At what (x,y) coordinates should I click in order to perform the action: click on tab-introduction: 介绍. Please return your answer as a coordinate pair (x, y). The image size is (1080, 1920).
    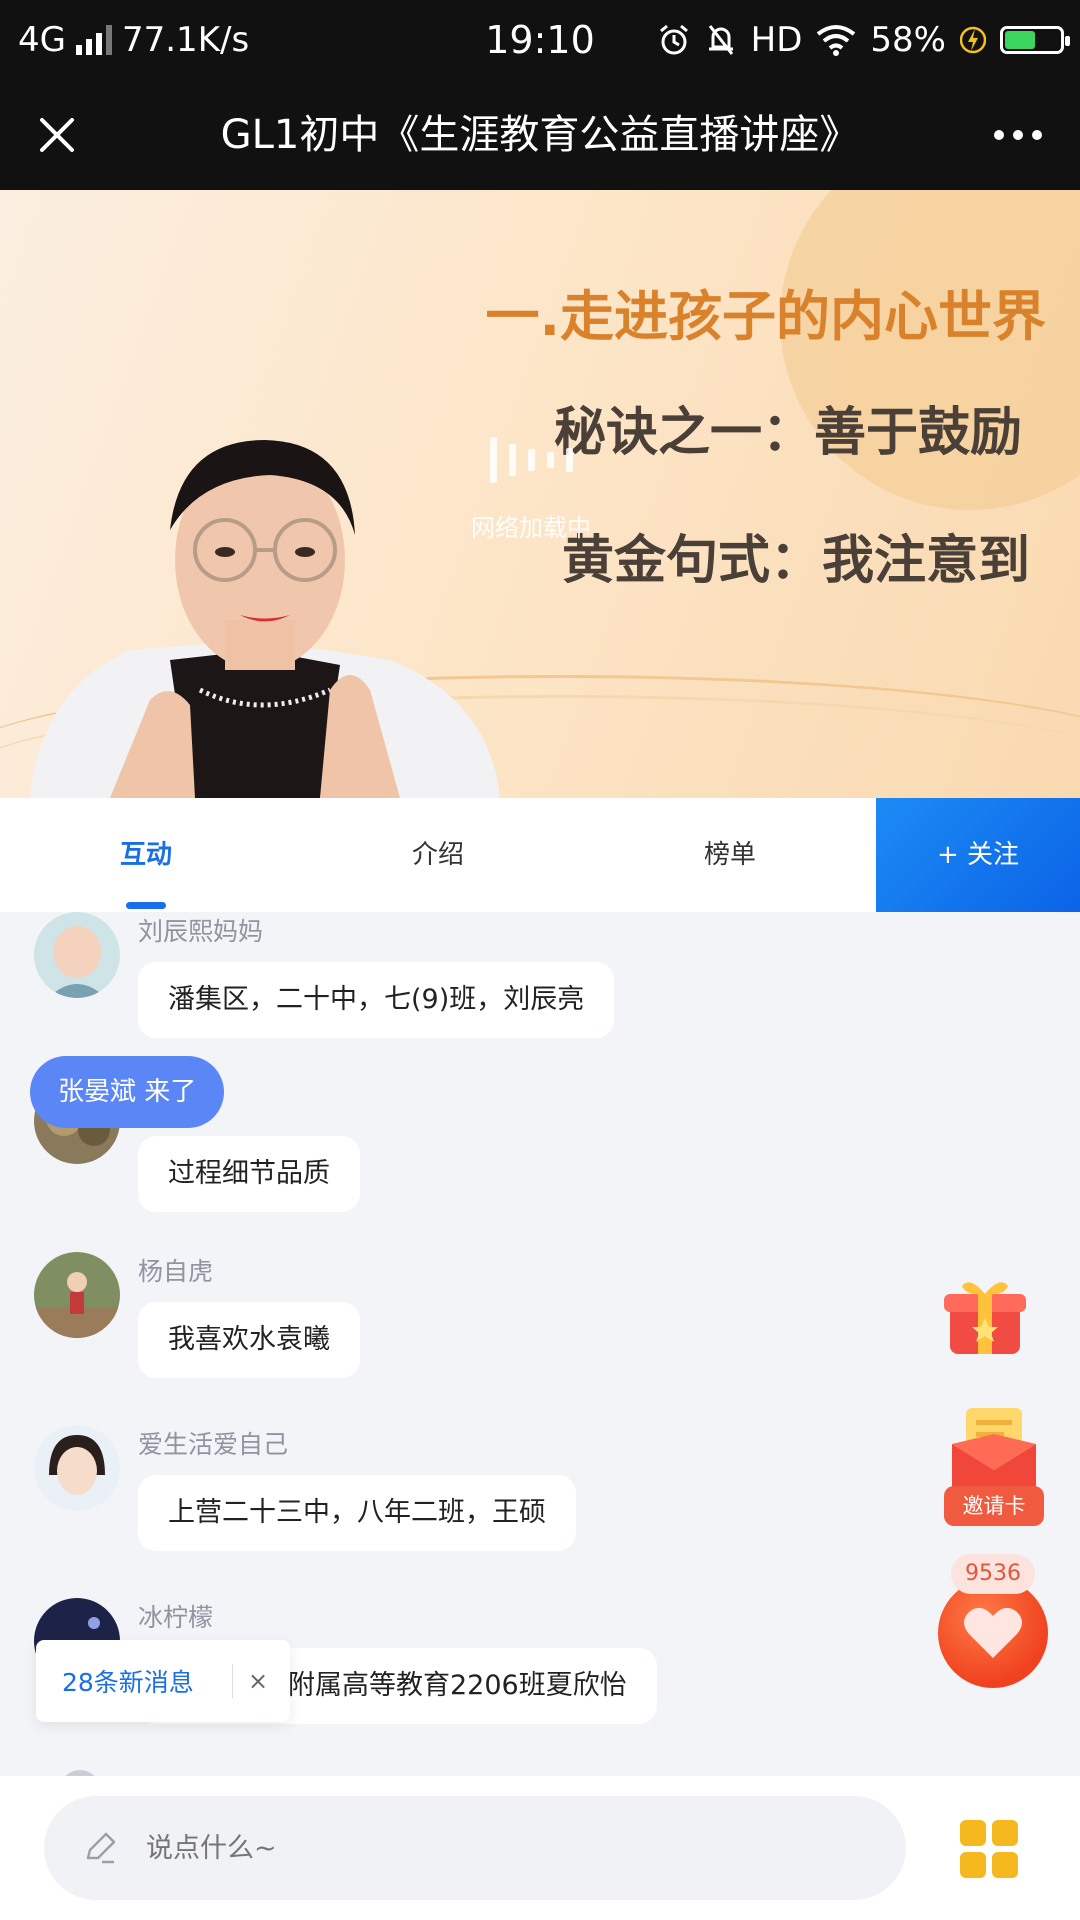
    Looking at the image, I should click on (438, 855).